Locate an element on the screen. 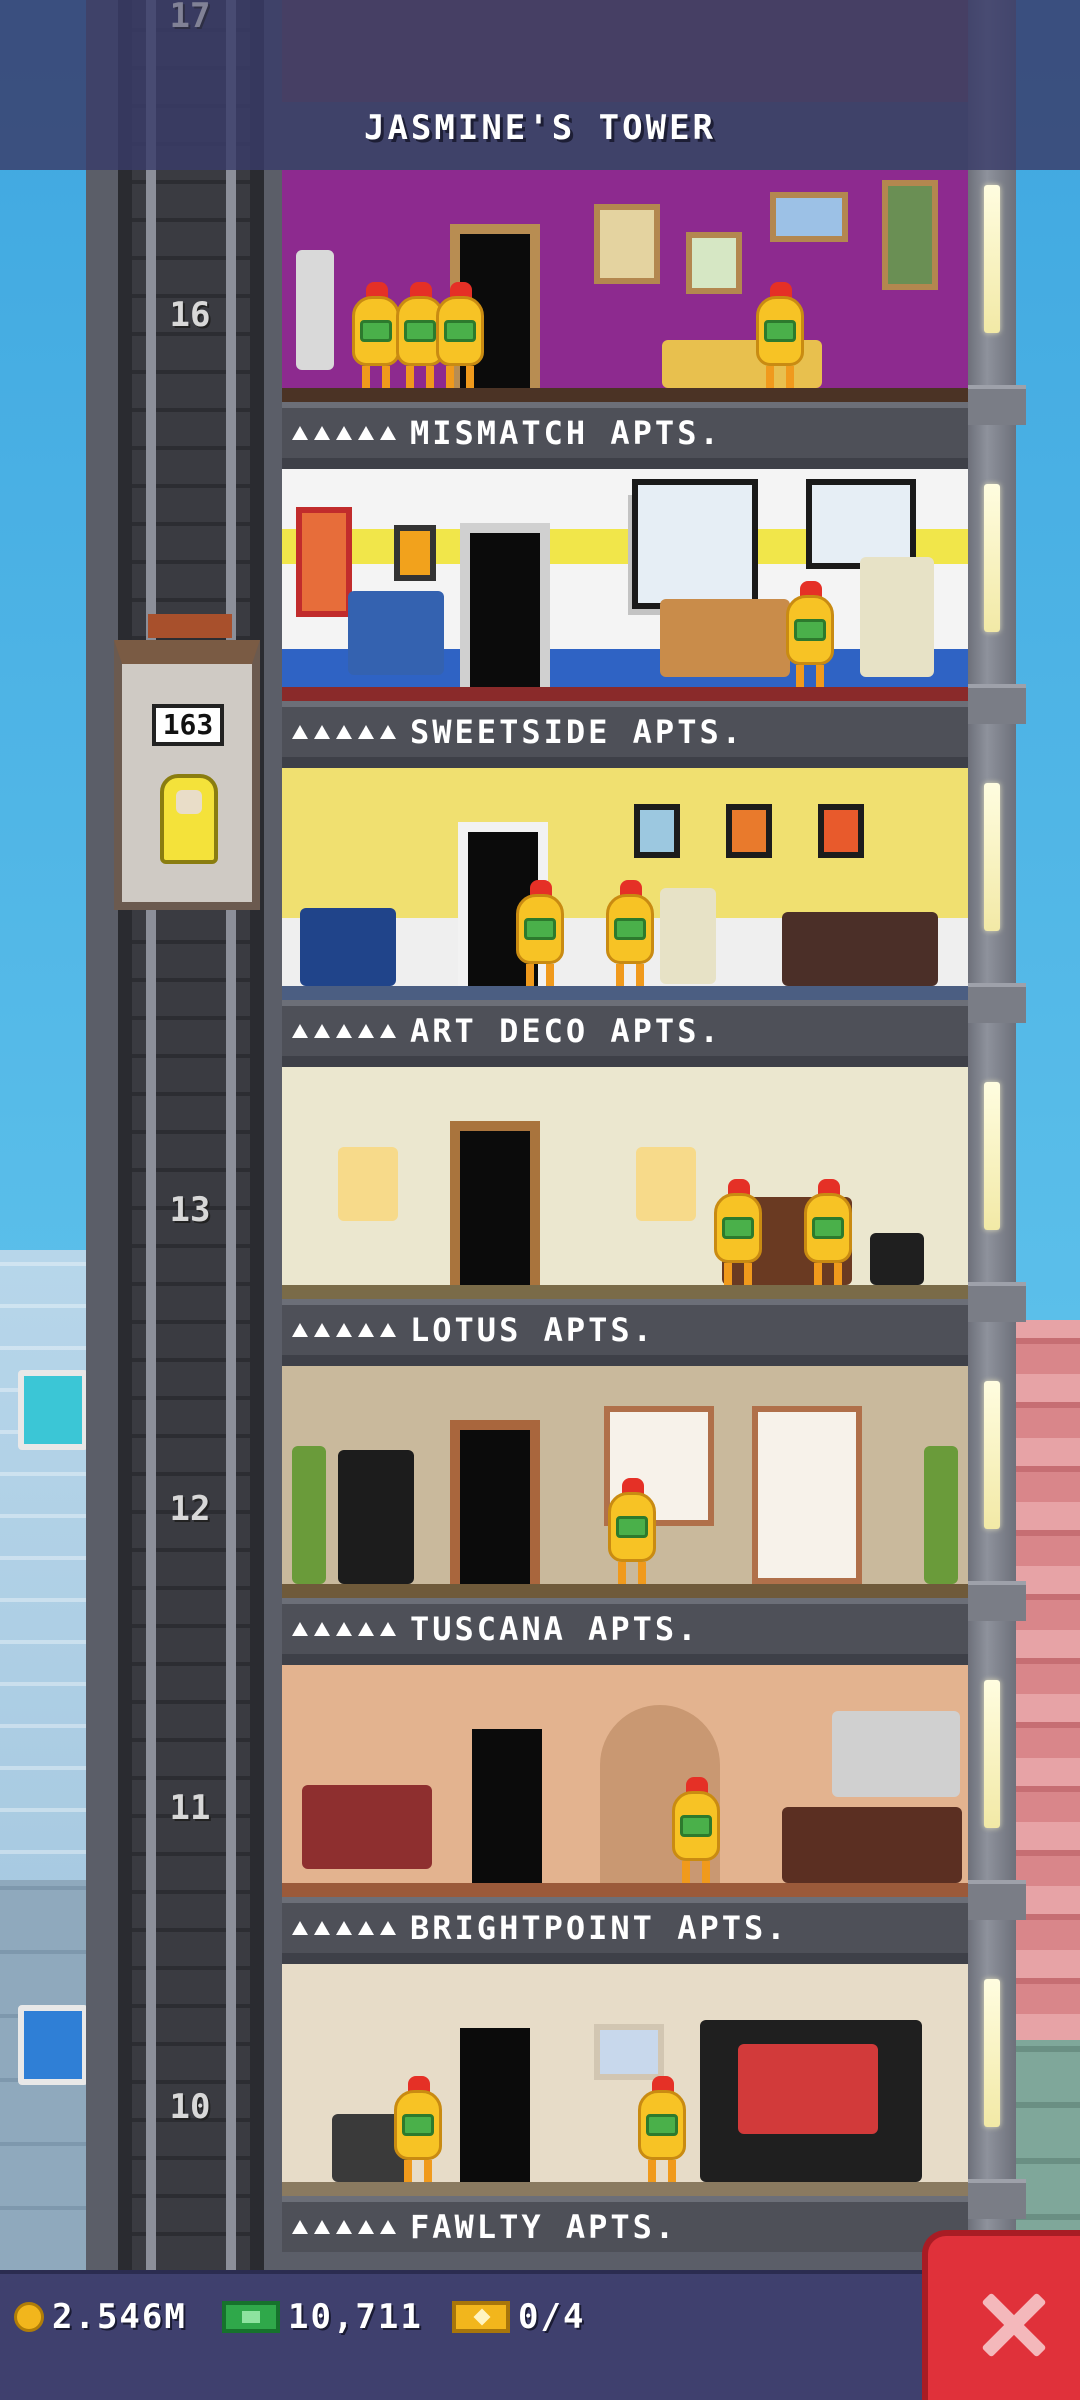 The width and height of the screenshot is (1080, 2400). close-button is located at coordinates (1001, 2315).